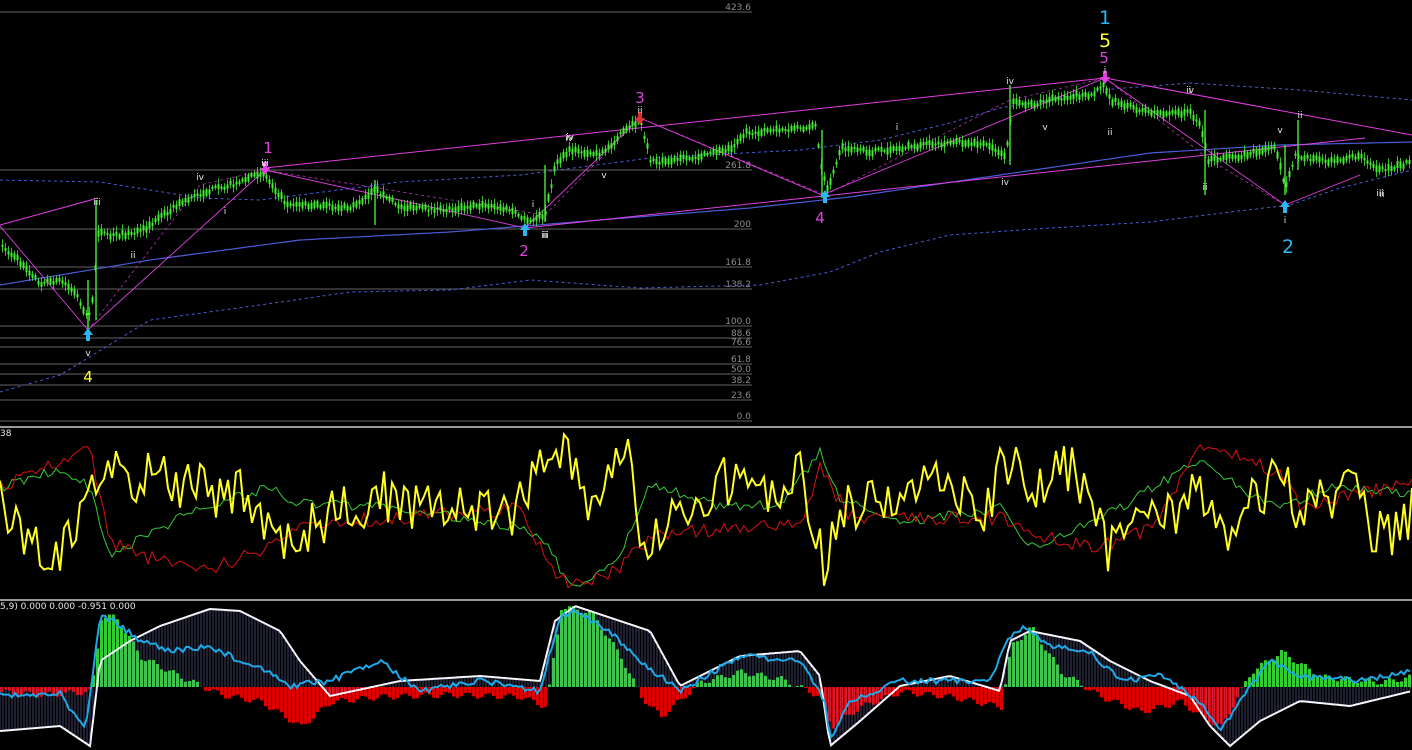  What do you see at coordinates (741, 343) in the screenshot?
I see `fib-level-label: 76.6` at bounding box center [741, 343].